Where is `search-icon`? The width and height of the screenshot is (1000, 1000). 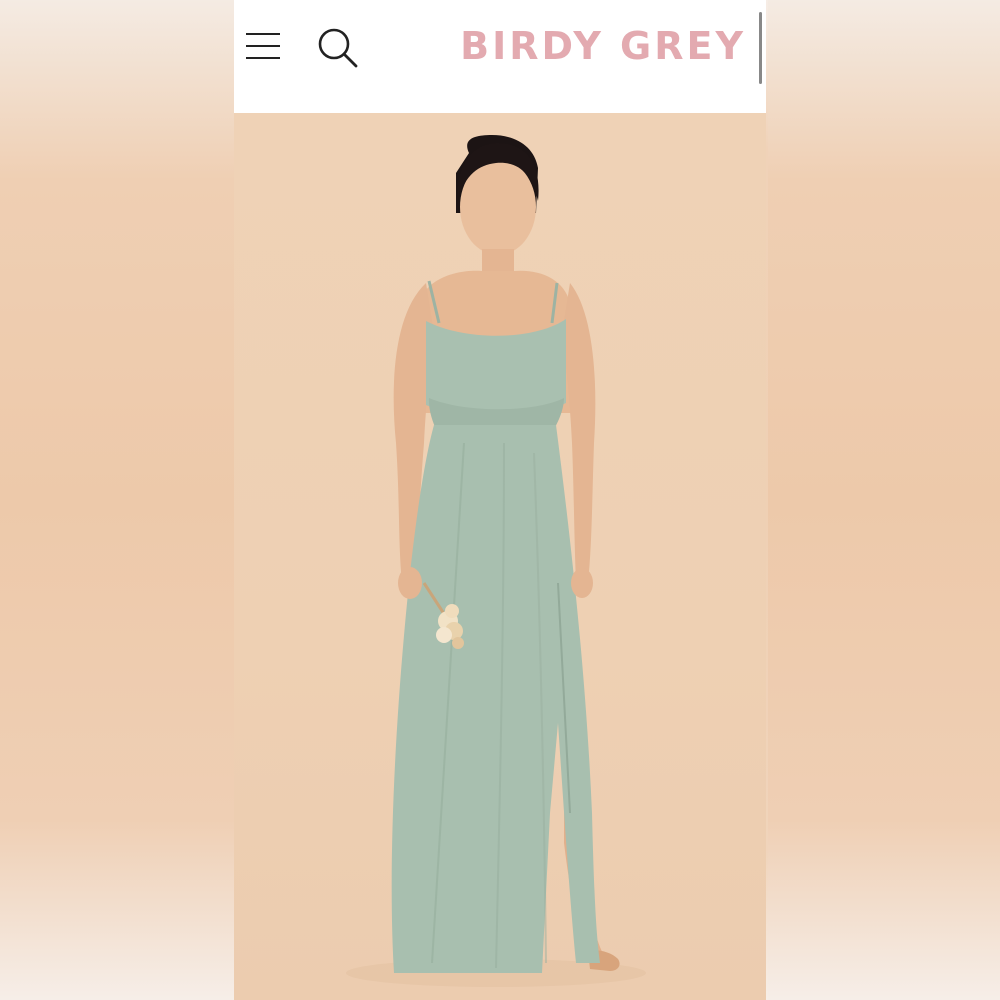 search-icon is located at coordinates (338, 48).